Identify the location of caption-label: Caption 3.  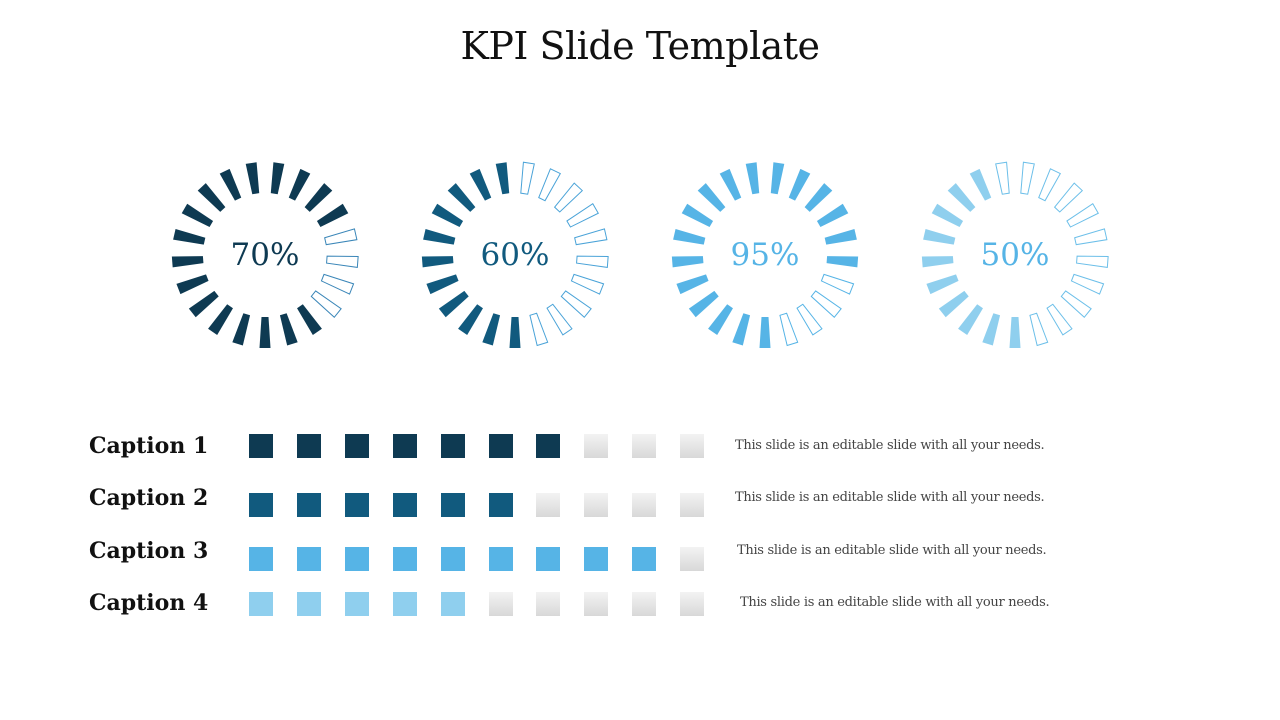
(149, 551).